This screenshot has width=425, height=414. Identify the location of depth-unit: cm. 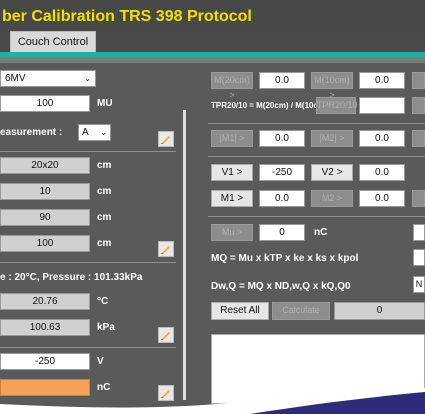
(104, 191).